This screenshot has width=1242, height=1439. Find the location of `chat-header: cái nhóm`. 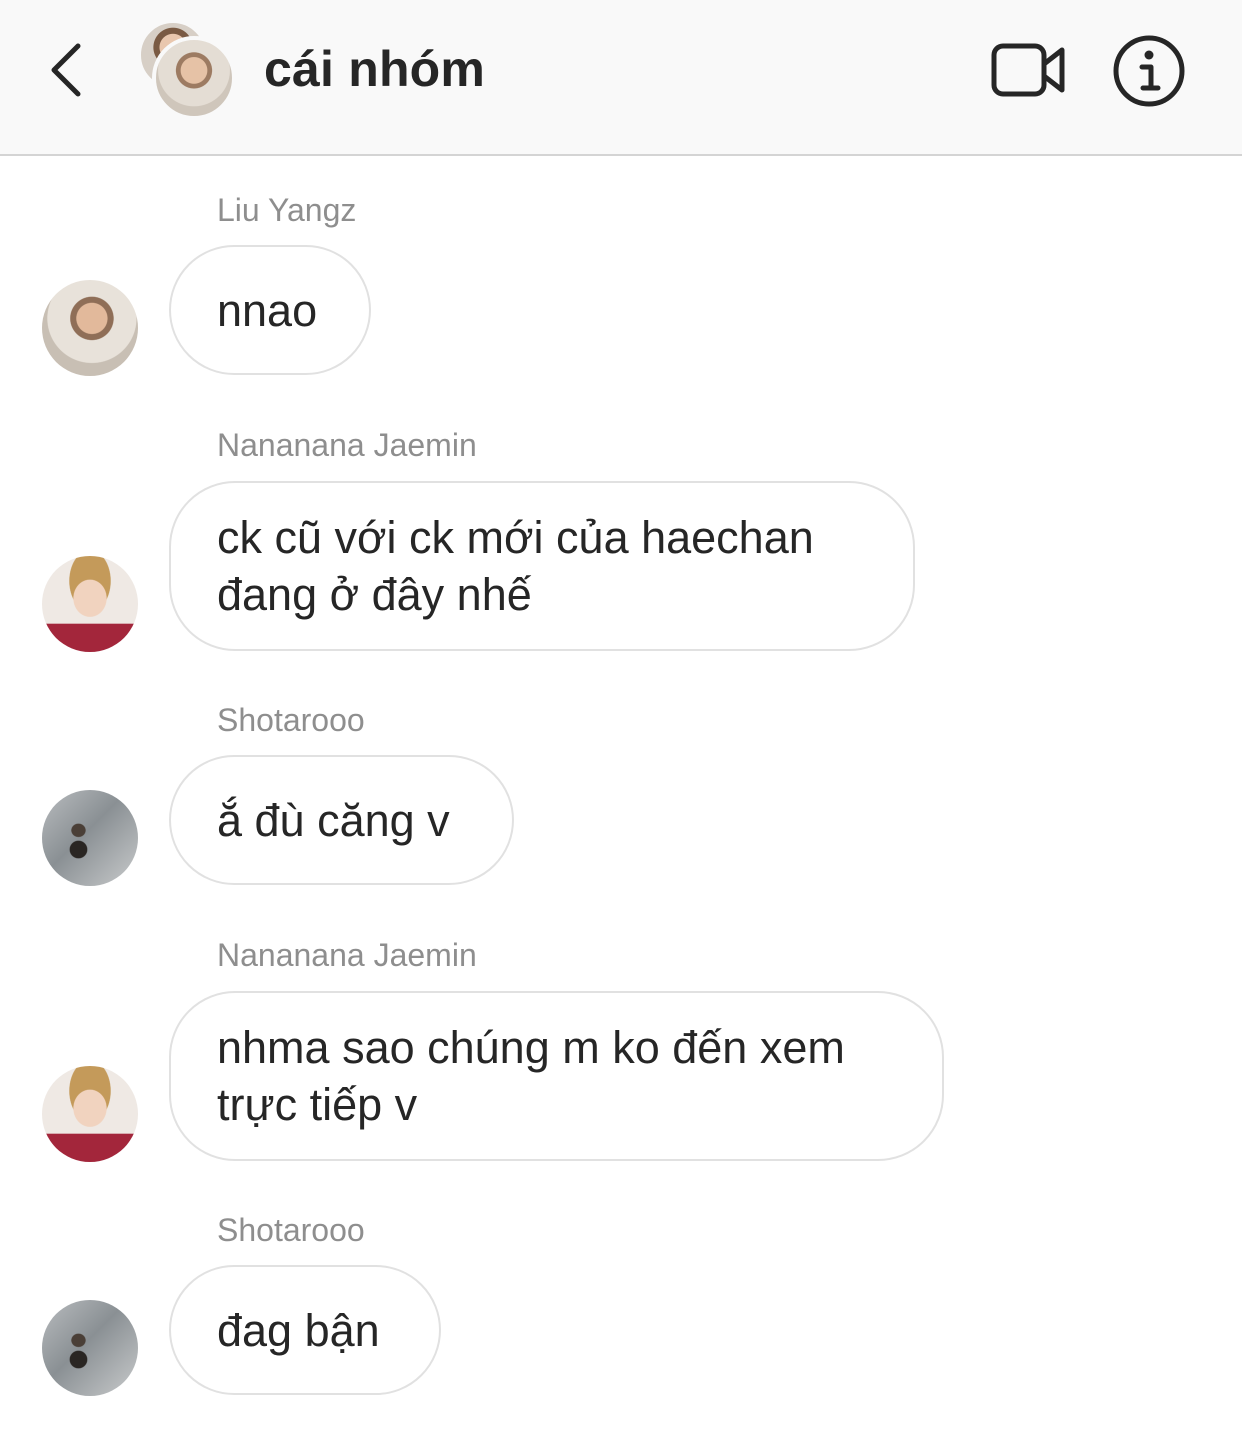

chat-header: cái nhóm is located at coordinates (621, 78).